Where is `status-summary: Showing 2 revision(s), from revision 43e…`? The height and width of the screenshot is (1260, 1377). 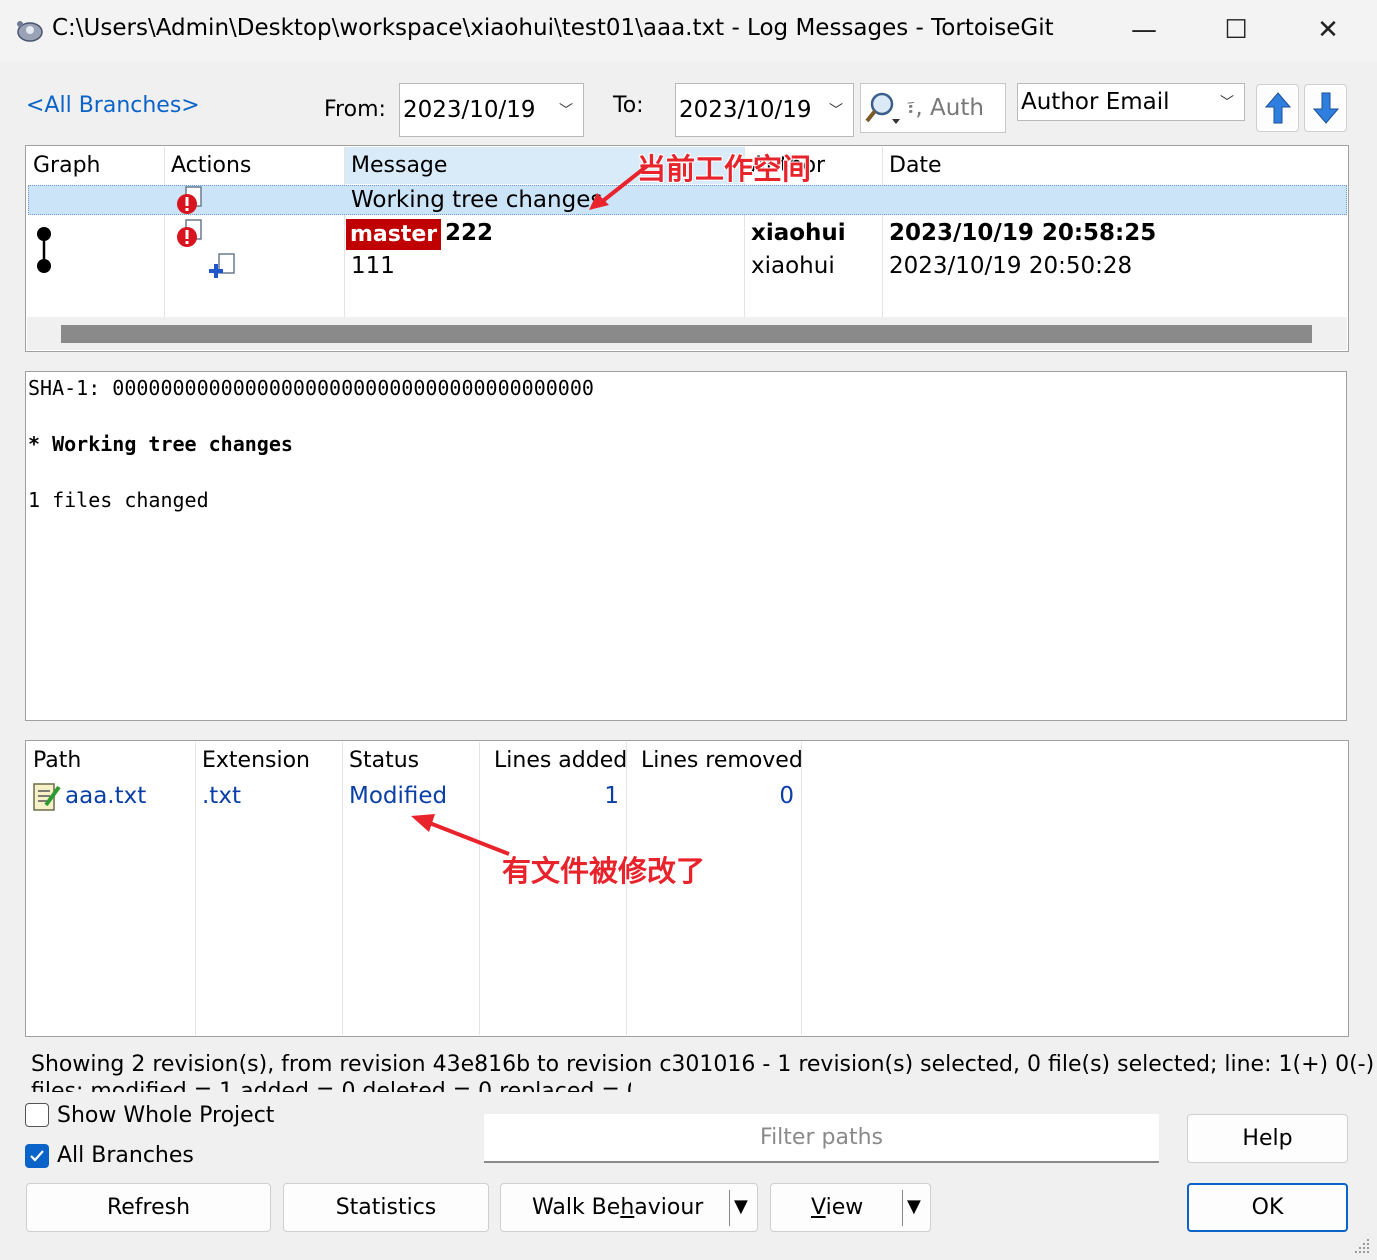
status-summary: Showing 2 revision(s), from revision 43e… is located at coordinates (703, 1064).